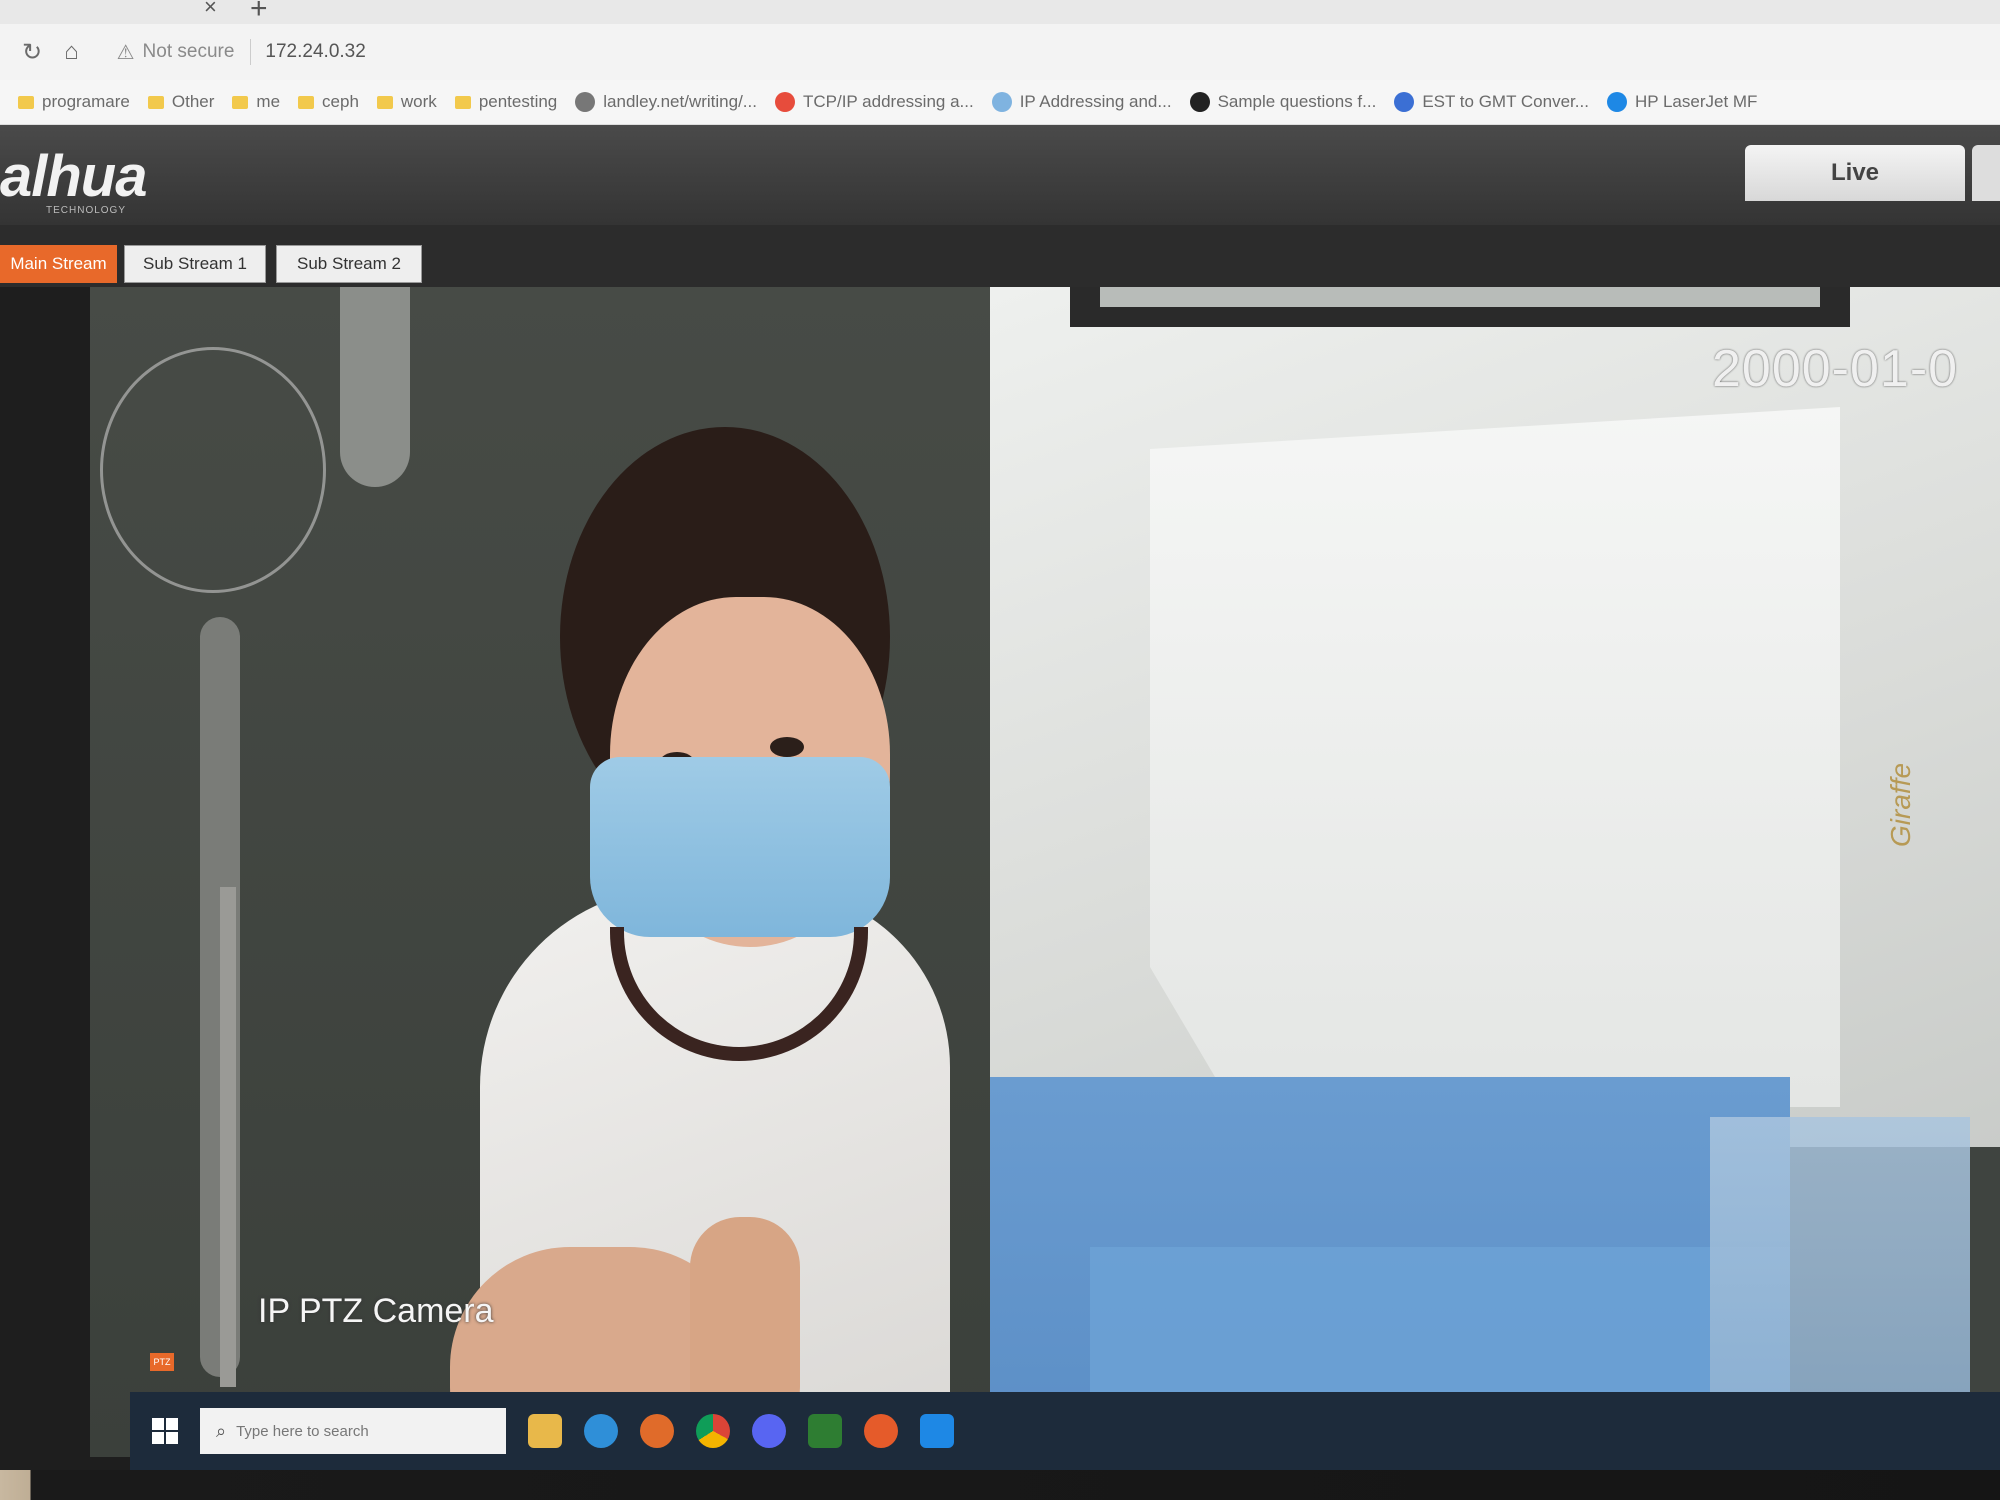 The image size is (2000, 1500). What do you see at coordinates (268, 101) in the screenshot?
I see `bookmark-label: me` at bounding box center [268, 101].